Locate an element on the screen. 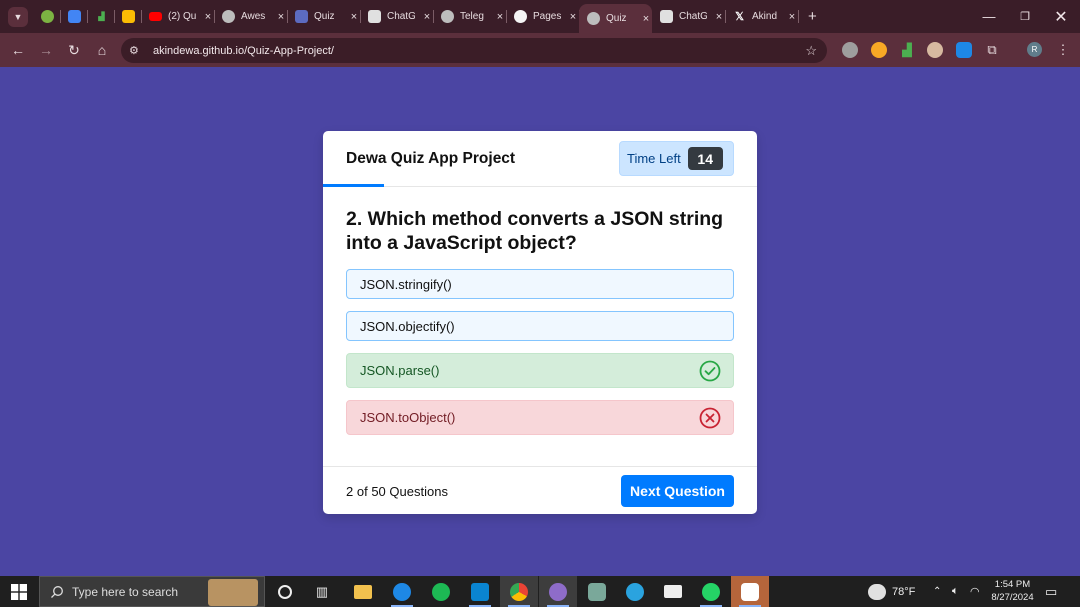 This screenshot has height=607, width=1080. restore-button: ❐ is located at coordinates (1025, 16).